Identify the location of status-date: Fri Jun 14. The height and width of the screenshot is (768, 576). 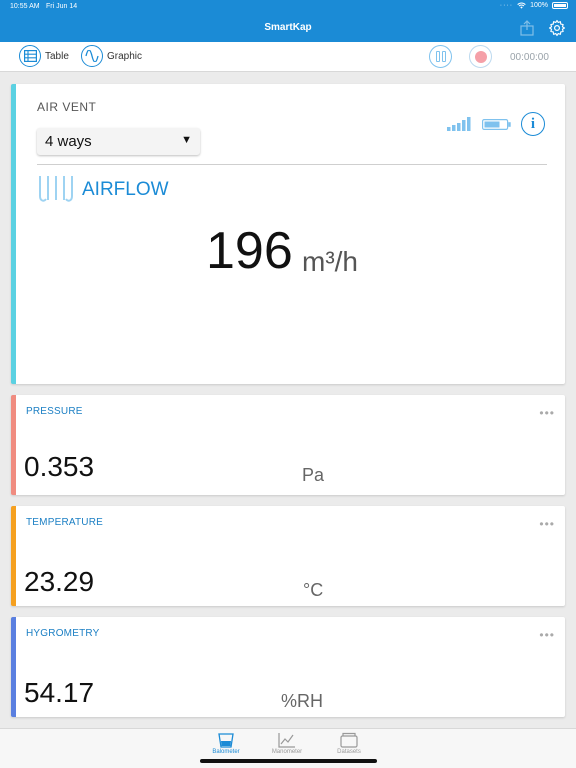
(62, 6).